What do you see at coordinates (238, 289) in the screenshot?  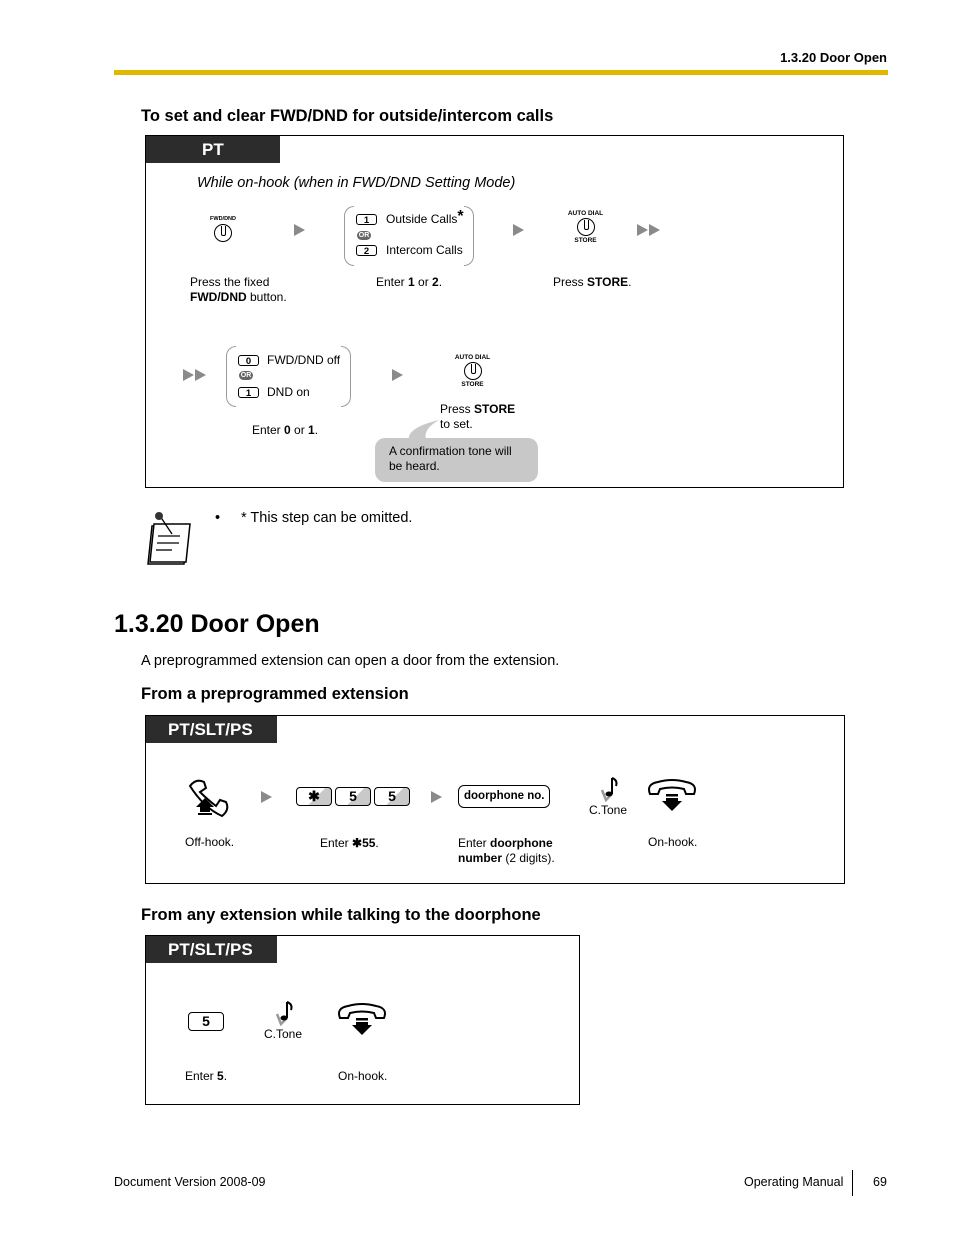 I see `step1-caption: Press the fixed FWD/DND button.` at bounding box center [238, 289].